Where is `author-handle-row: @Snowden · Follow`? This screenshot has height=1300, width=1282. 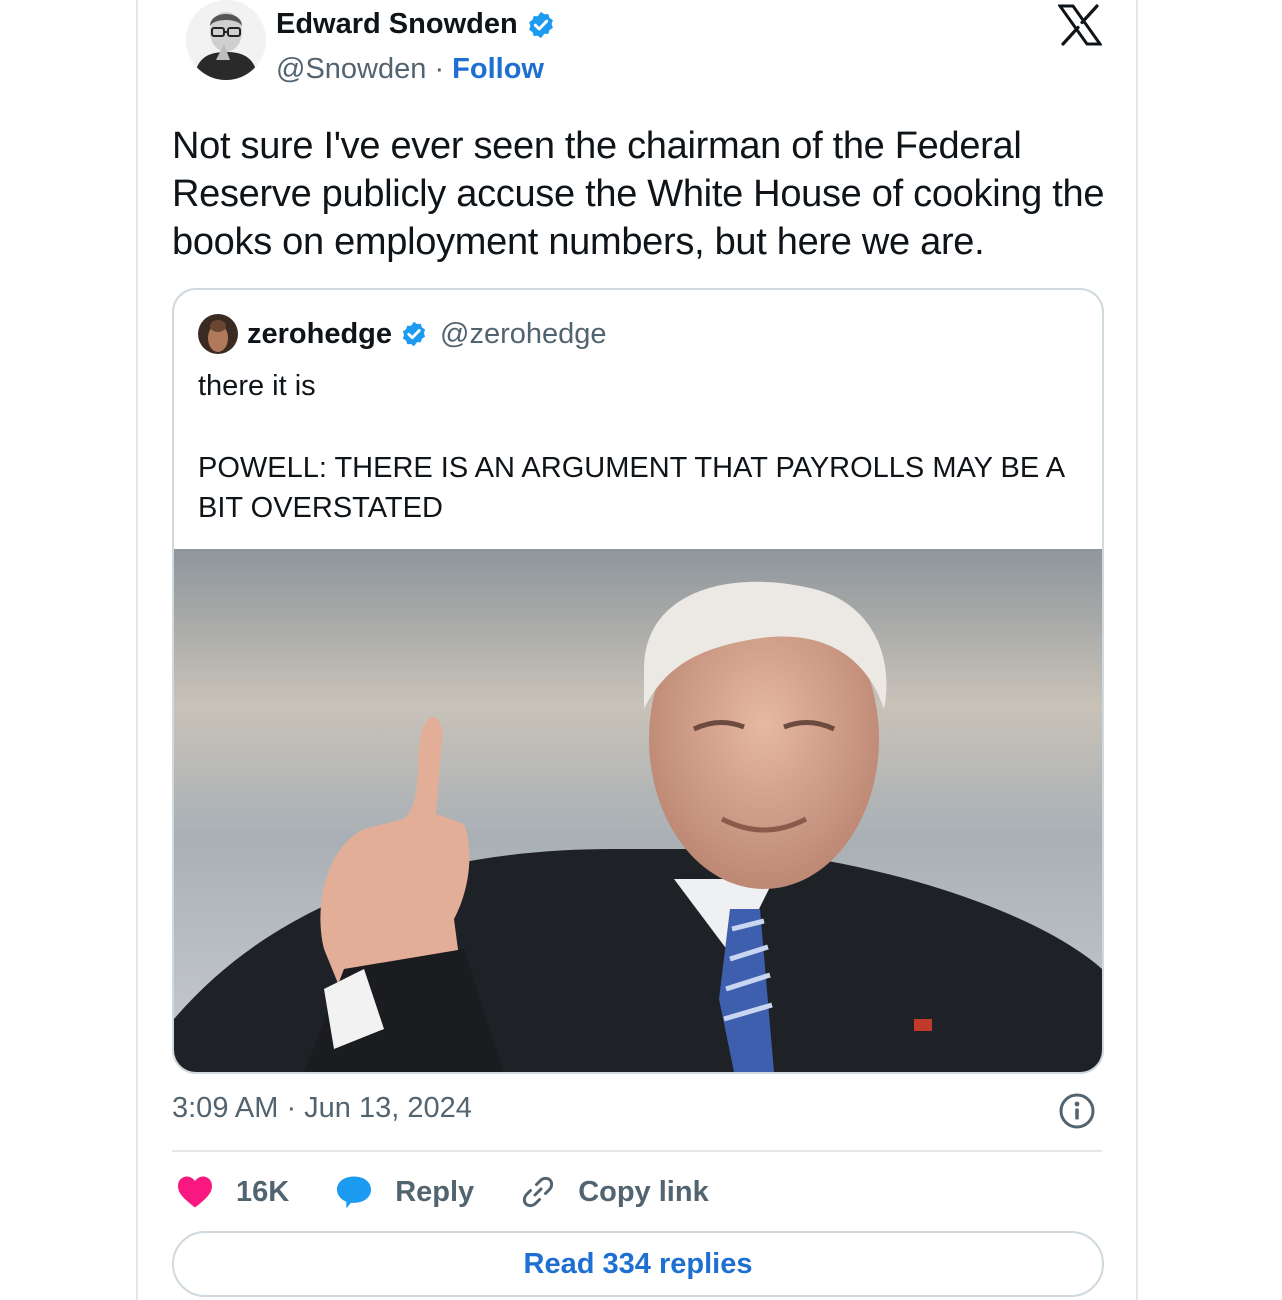 author-handle-row: @Snowden · Follow is located at coordinates (410, 69).